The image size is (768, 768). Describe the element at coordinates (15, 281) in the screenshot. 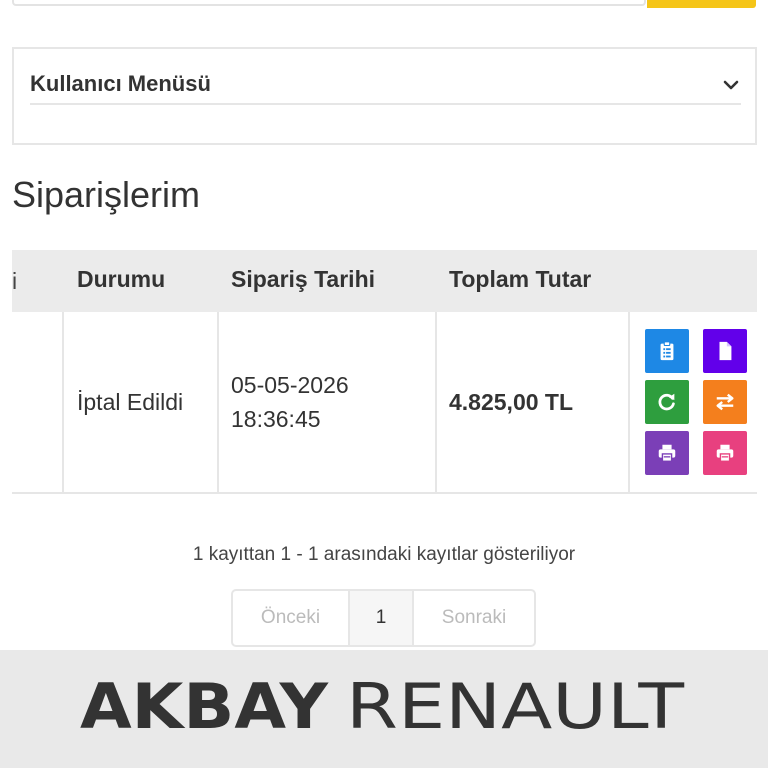

I see `column-edge-marker: i` at that location.